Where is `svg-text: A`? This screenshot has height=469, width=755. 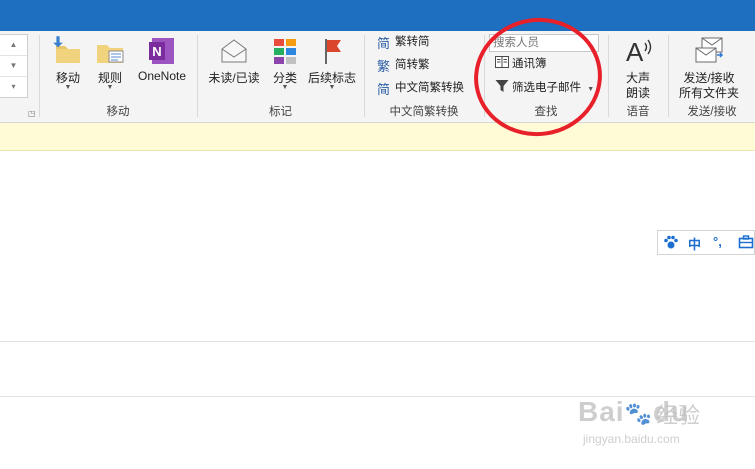 svg-text: A is located at coordinates (635, 52).